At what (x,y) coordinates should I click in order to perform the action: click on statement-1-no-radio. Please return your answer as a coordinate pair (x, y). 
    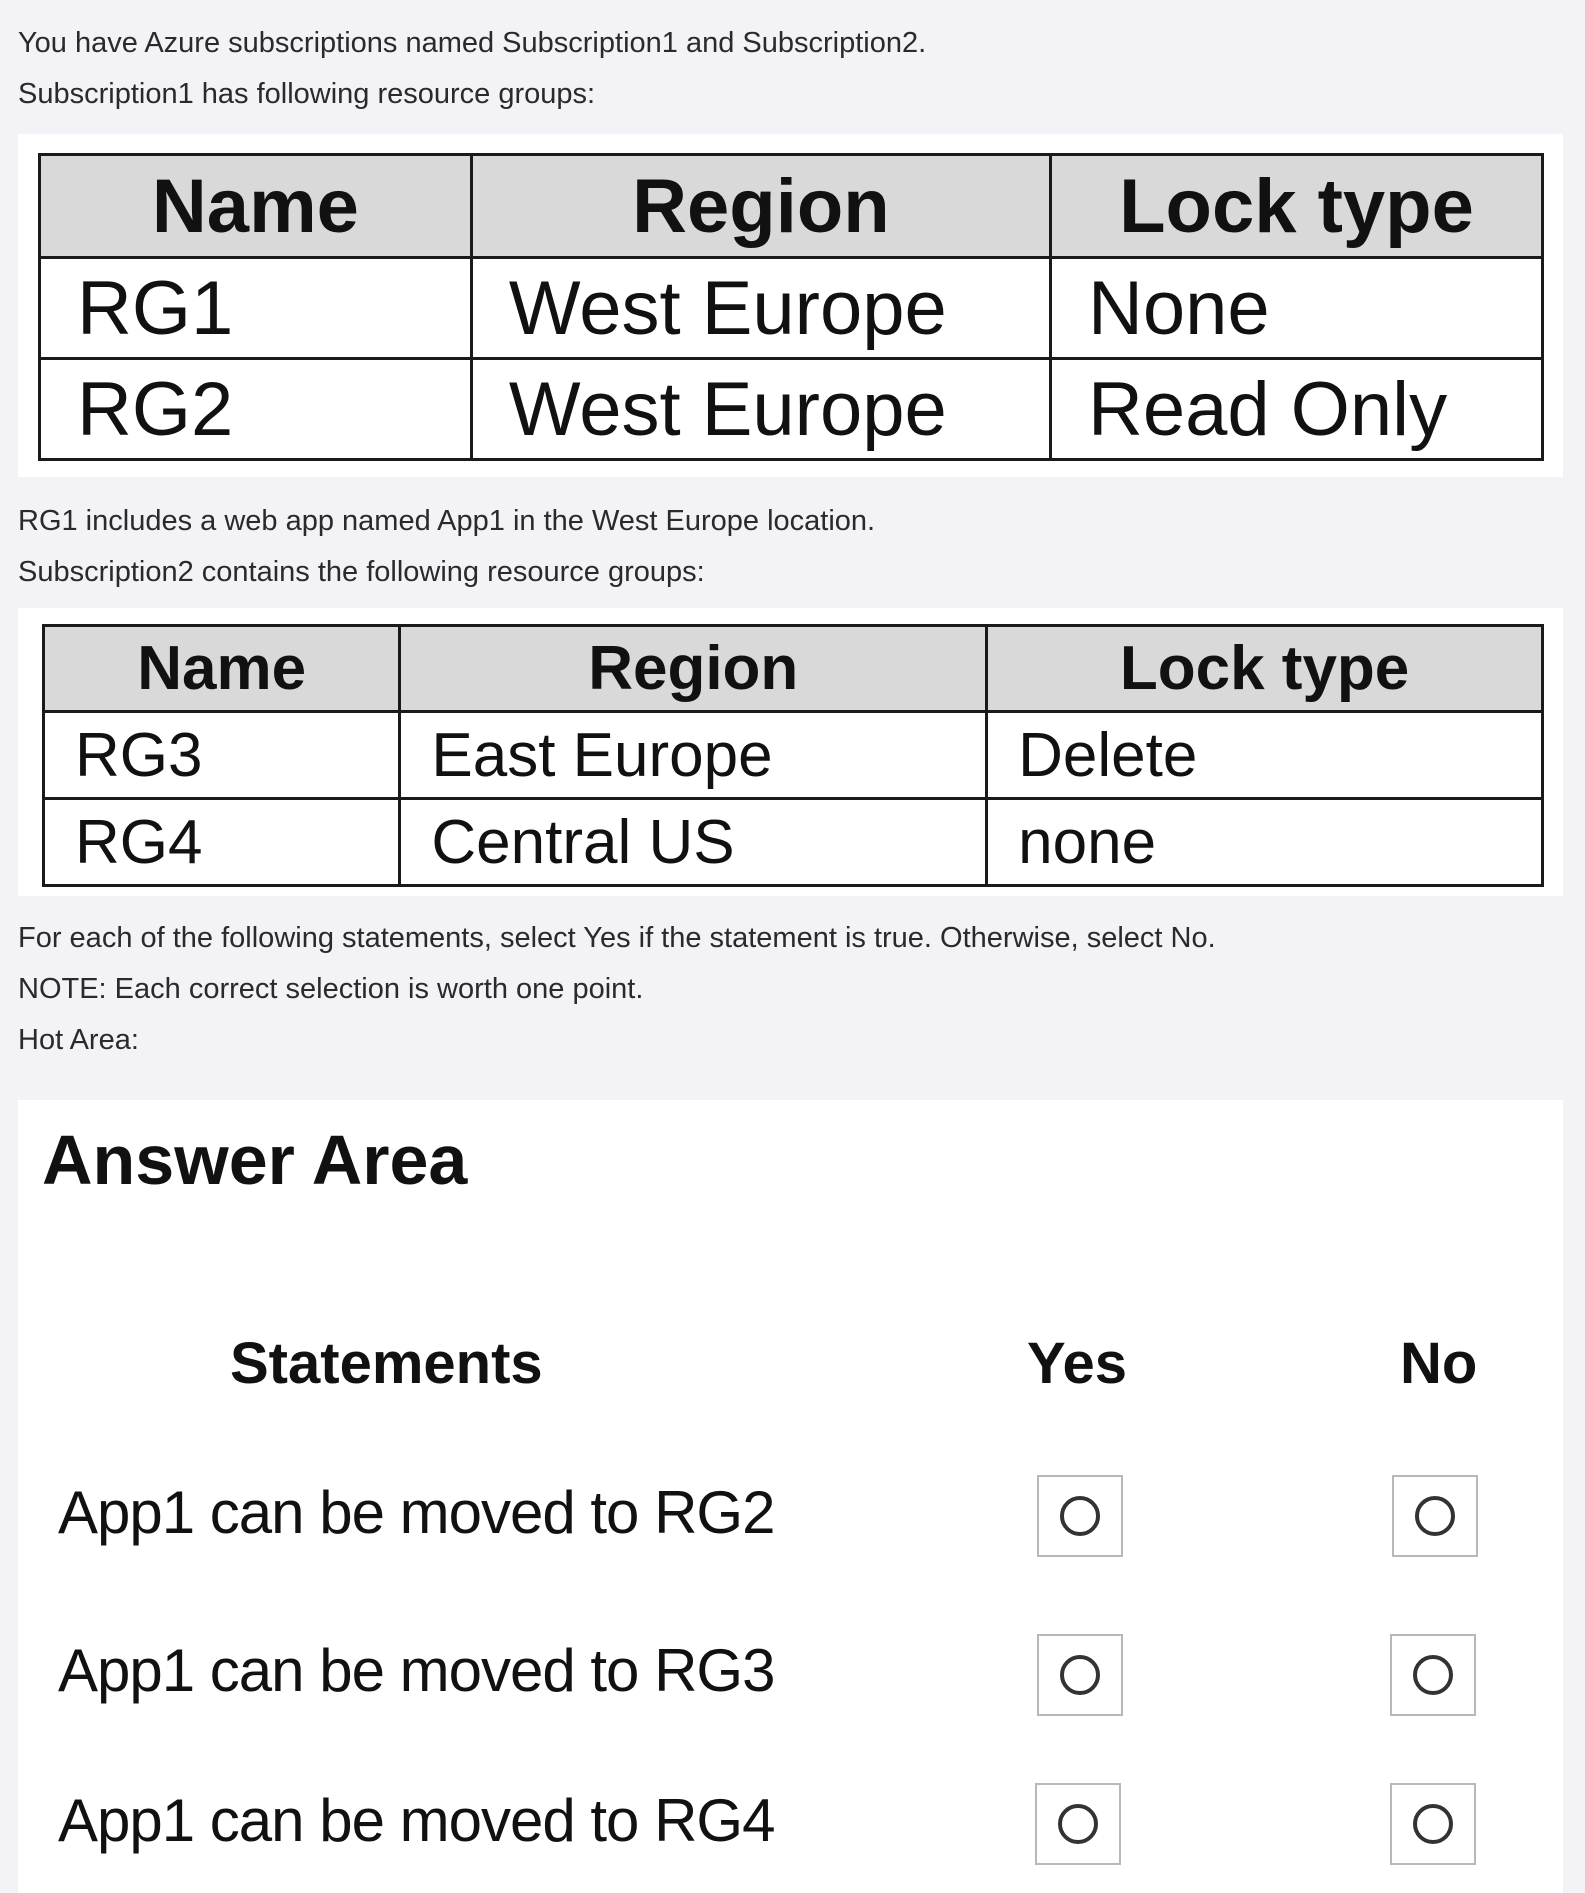
    Looking at the image, I should click on (1435, 1516).